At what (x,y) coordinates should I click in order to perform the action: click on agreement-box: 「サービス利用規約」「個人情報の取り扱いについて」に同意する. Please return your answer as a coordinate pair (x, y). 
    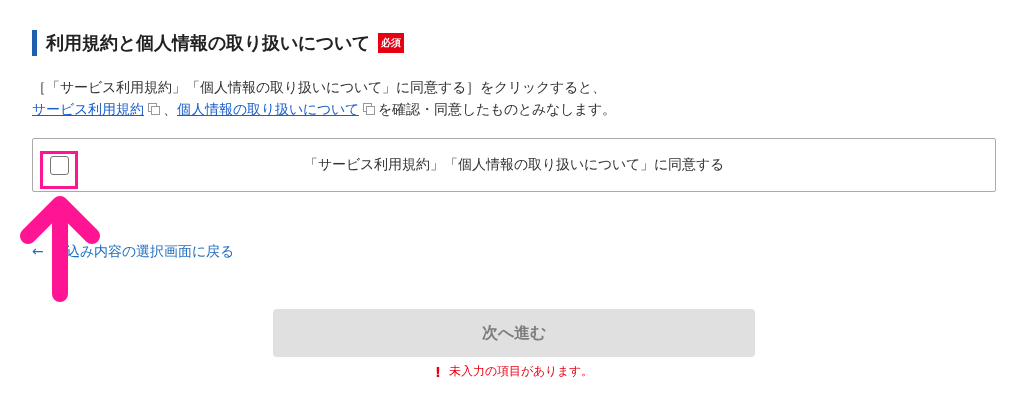
    Looking at the image, I should click on (514, 165).